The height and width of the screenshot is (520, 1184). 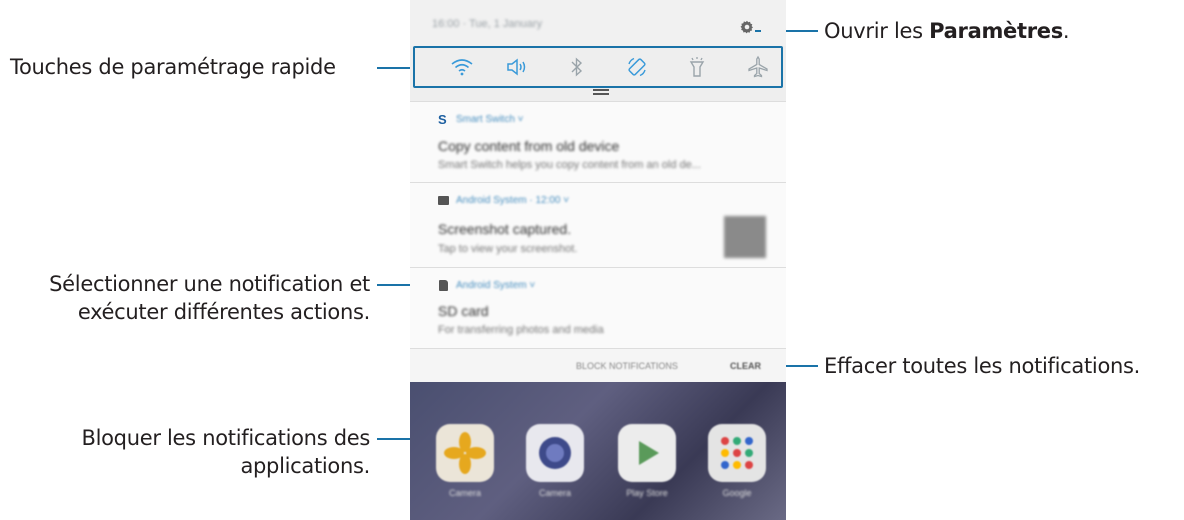 I want to click on block-notifications-button: BLOCK NOTIFICATIONS, so click(x=627, y=366).